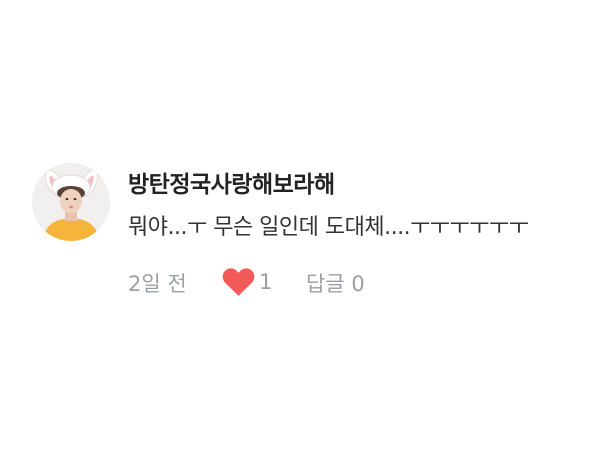 The height and width of the screenshot is (453, 605). I want to click on like-button: 1, so click(247, 282).